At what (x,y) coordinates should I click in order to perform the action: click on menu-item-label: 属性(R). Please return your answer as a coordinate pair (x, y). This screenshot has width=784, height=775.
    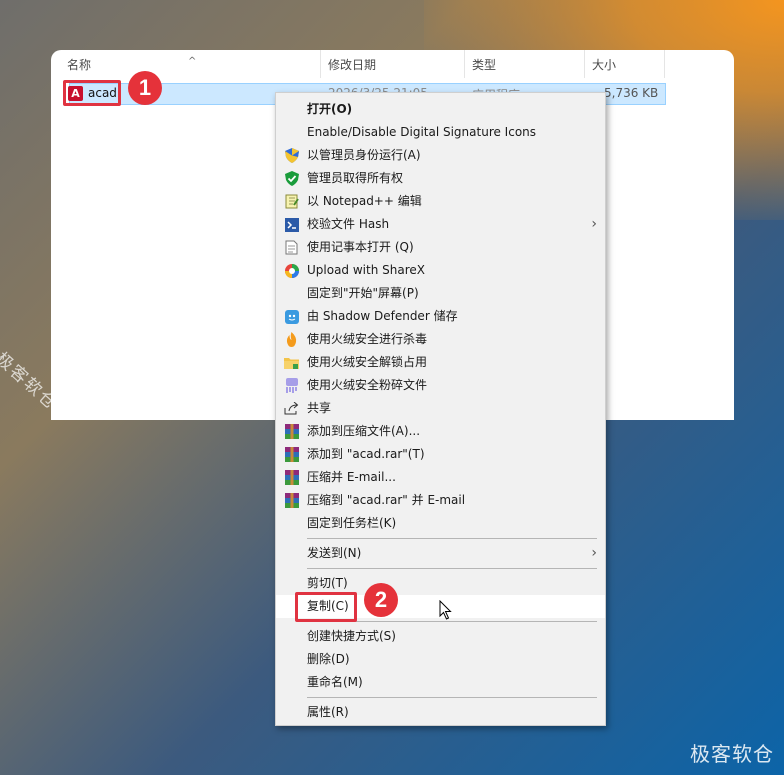
    Looking at the image, I should click on (328, 712).